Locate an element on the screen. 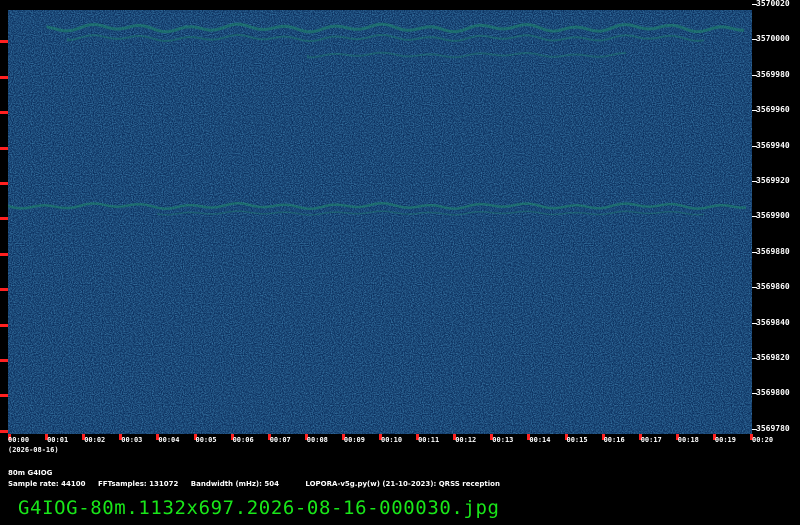  time-label: 00:10 is located at coordinates (392, 440).